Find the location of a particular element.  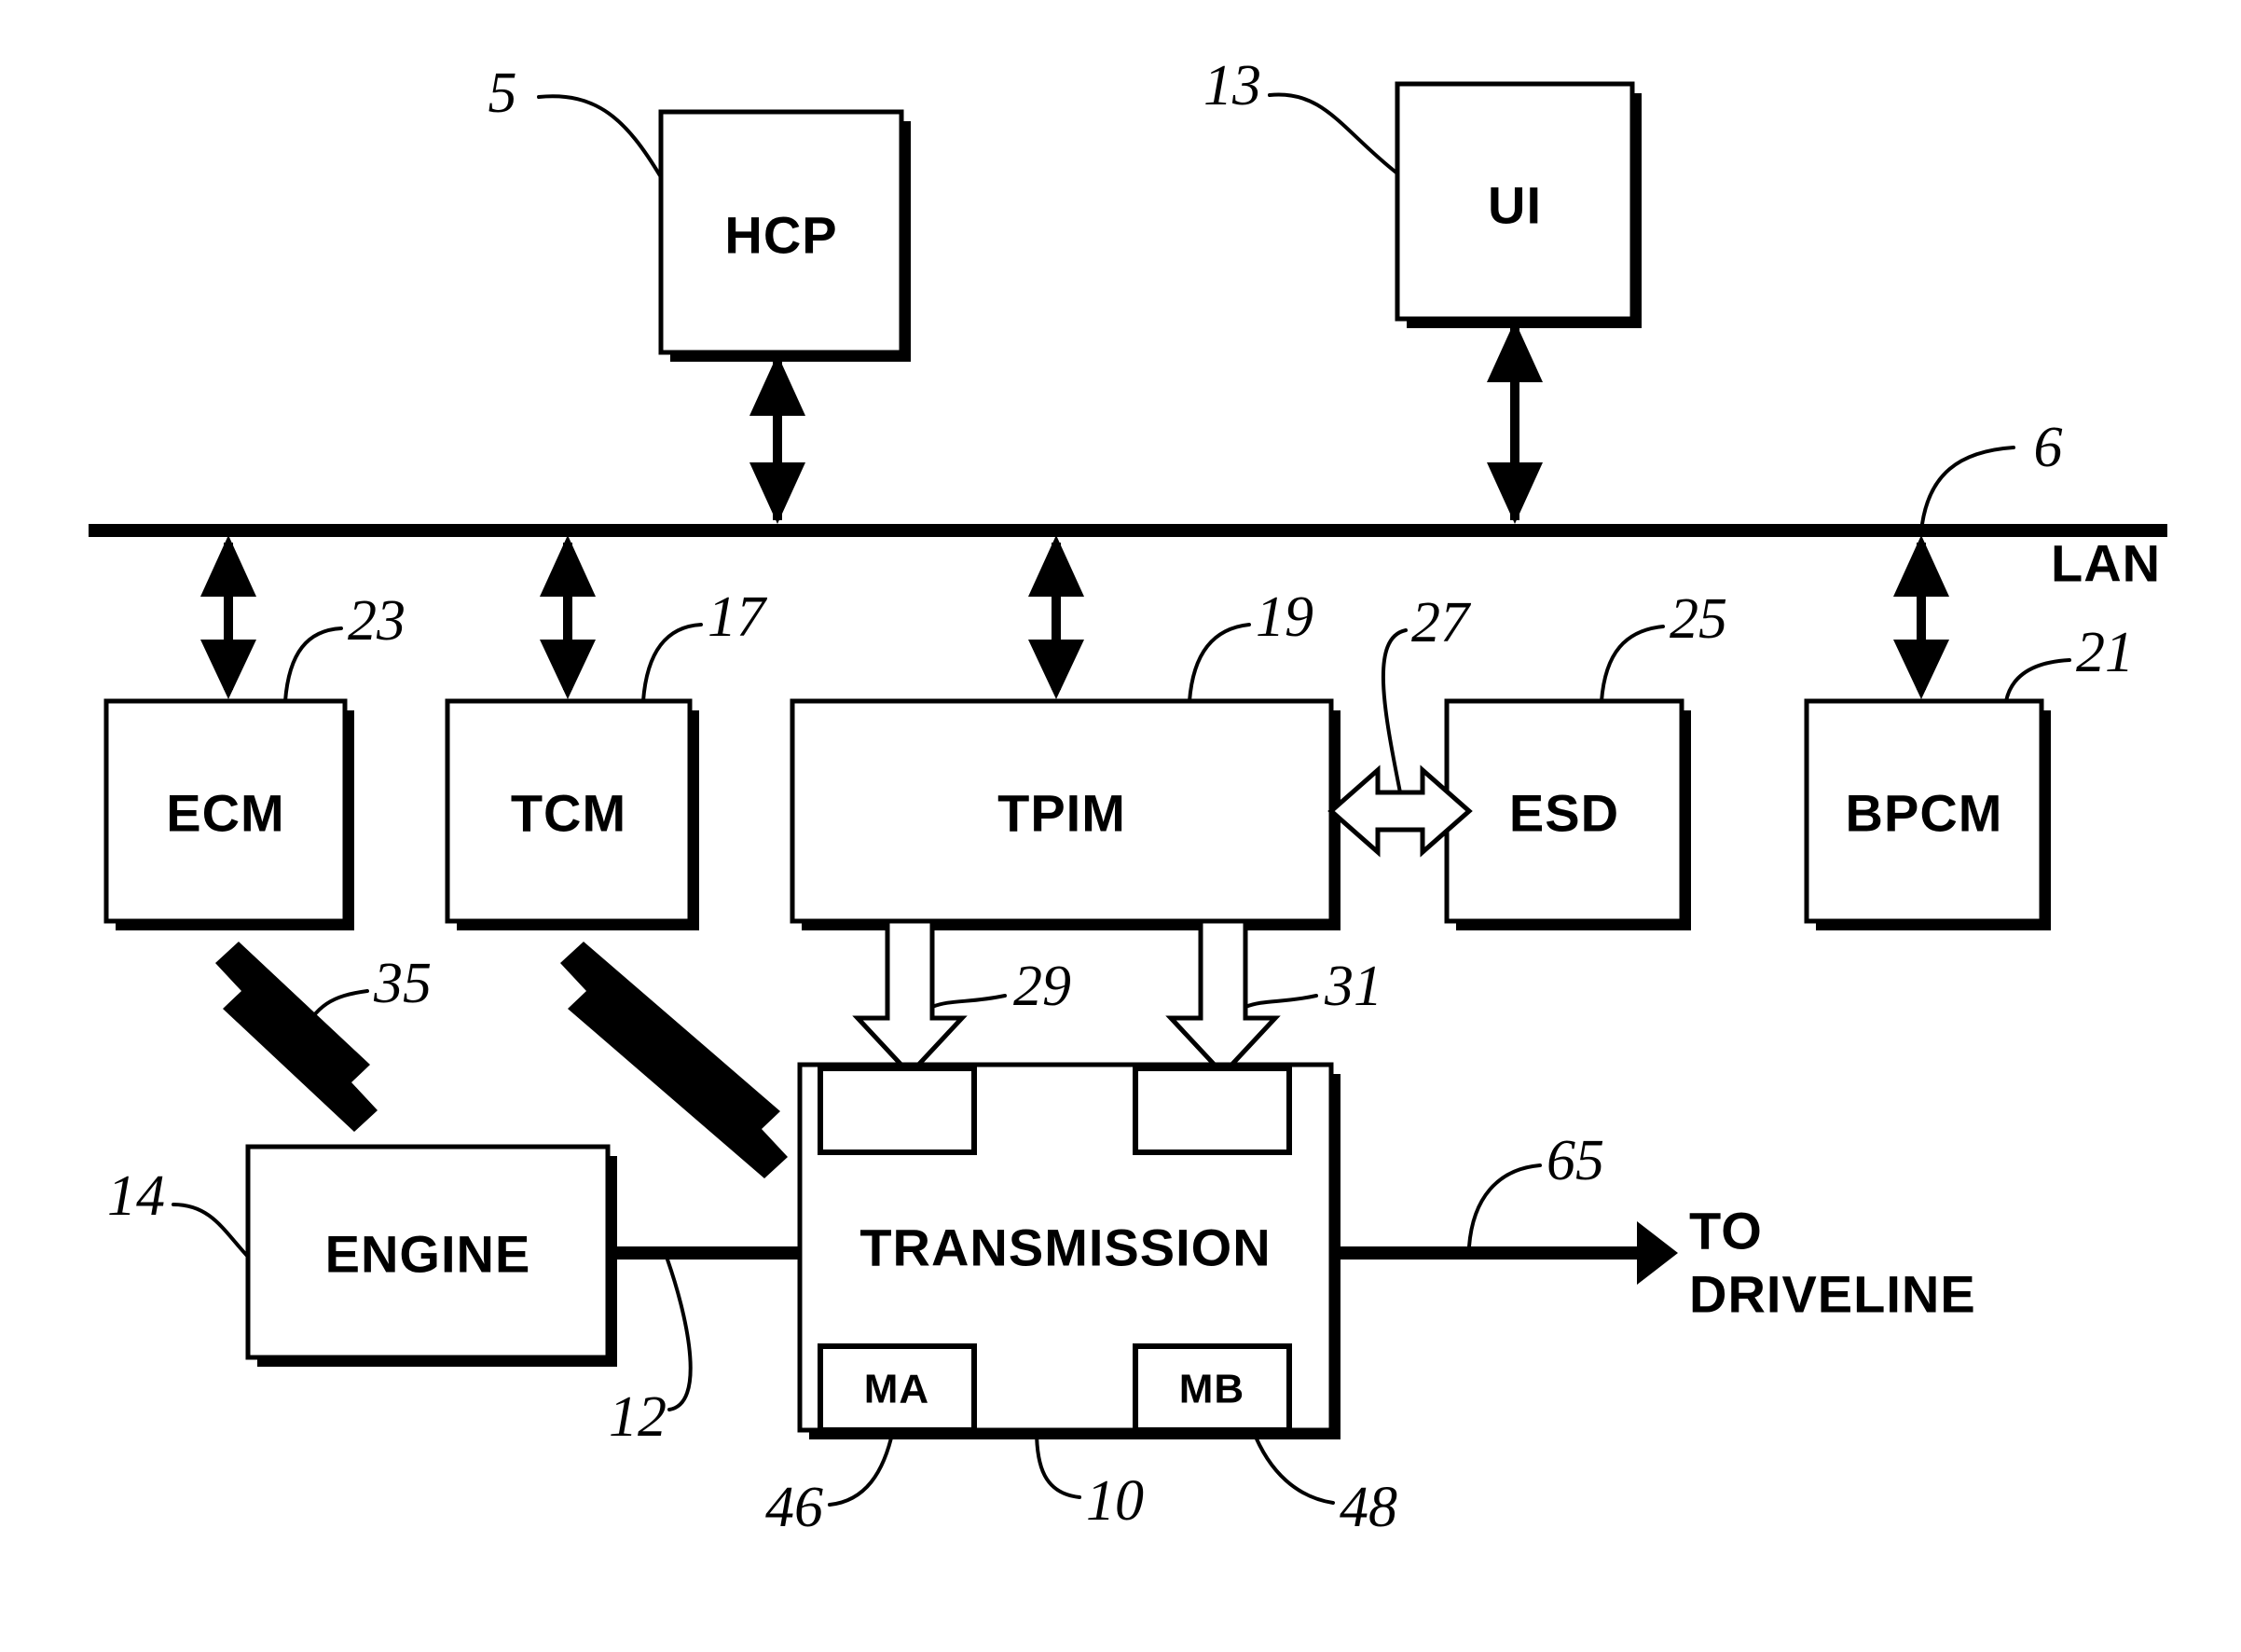

ref-27-leader is located at coordinates (1395, 711).